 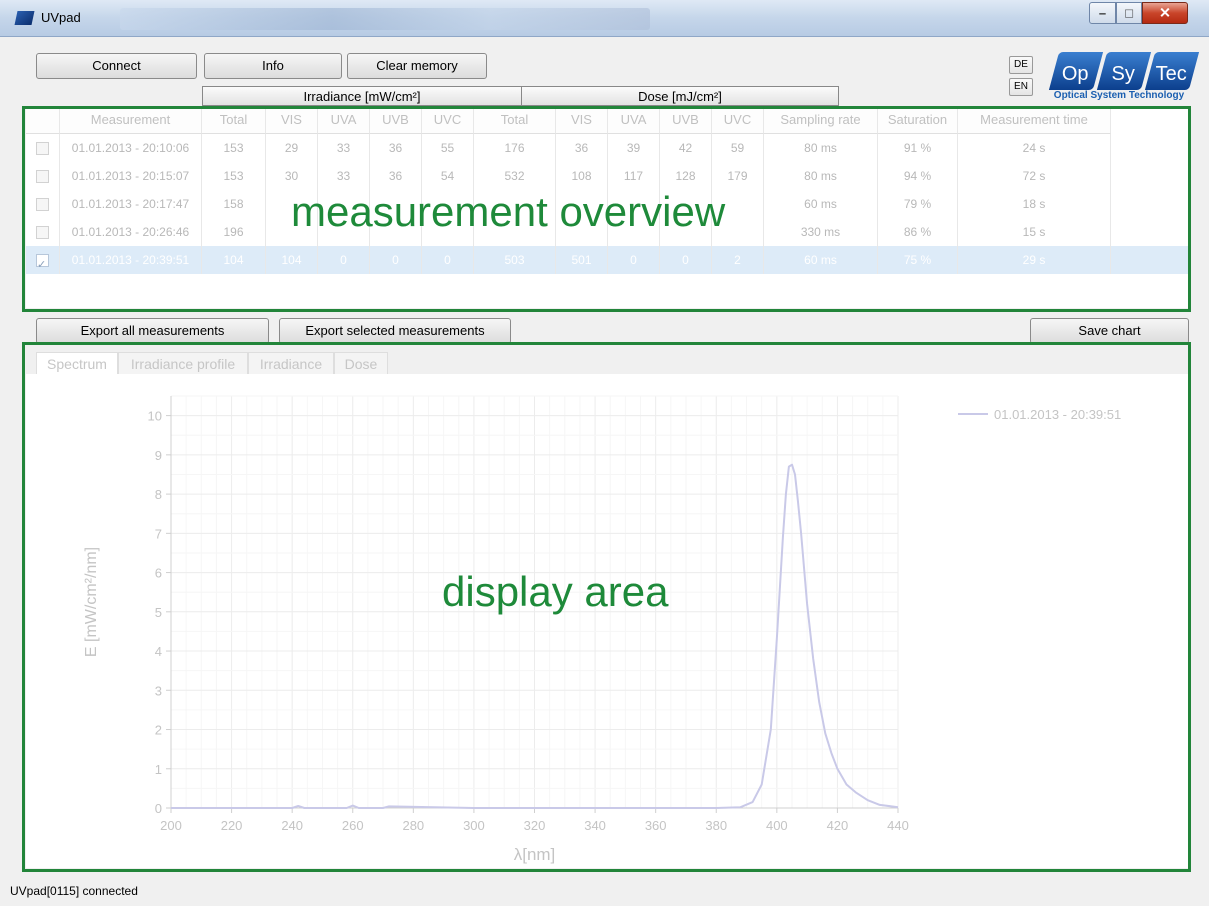 I want to click on opsytec-logo: Op Sy Tec Optical System Technology, so click(x=1123, y=78).